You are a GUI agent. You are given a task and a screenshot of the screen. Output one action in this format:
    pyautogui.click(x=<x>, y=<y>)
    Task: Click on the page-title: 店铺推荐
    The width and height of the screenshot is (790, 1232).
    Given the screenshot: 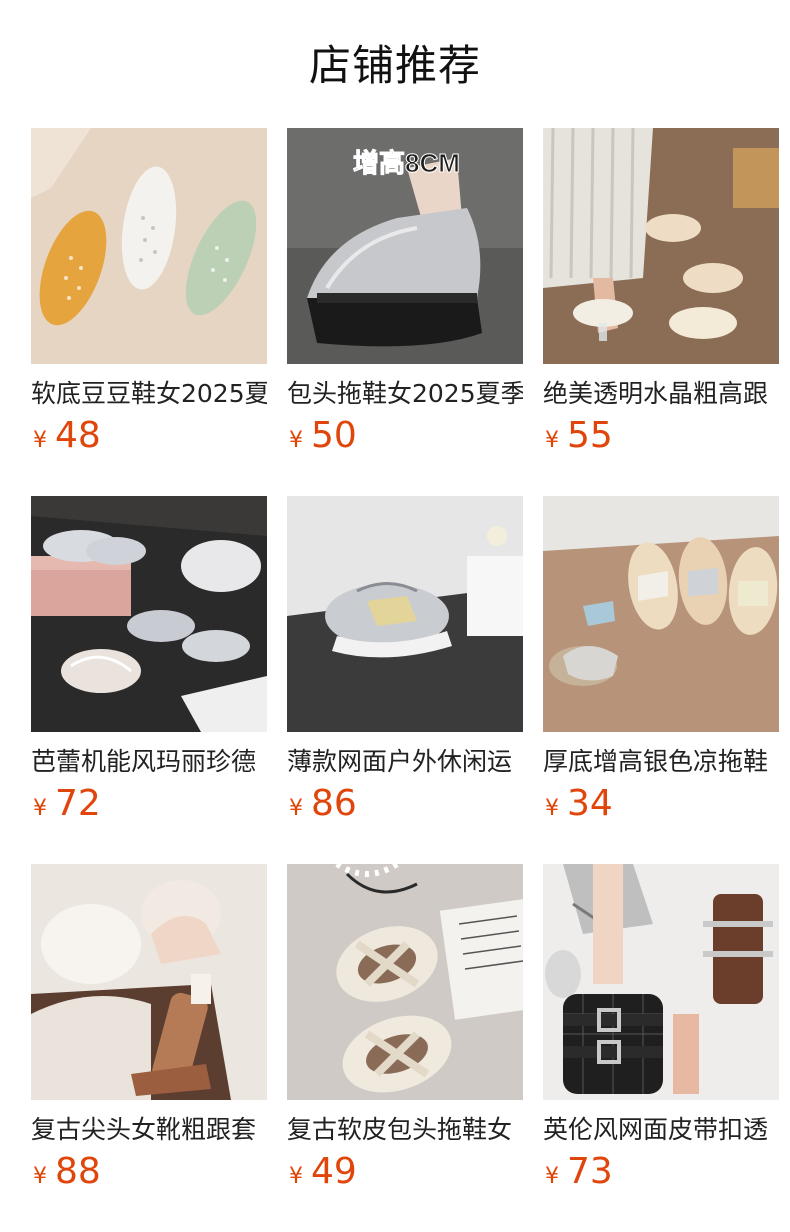 What is the action you would take?
    pyautogui.click(x=394, y=65)
    